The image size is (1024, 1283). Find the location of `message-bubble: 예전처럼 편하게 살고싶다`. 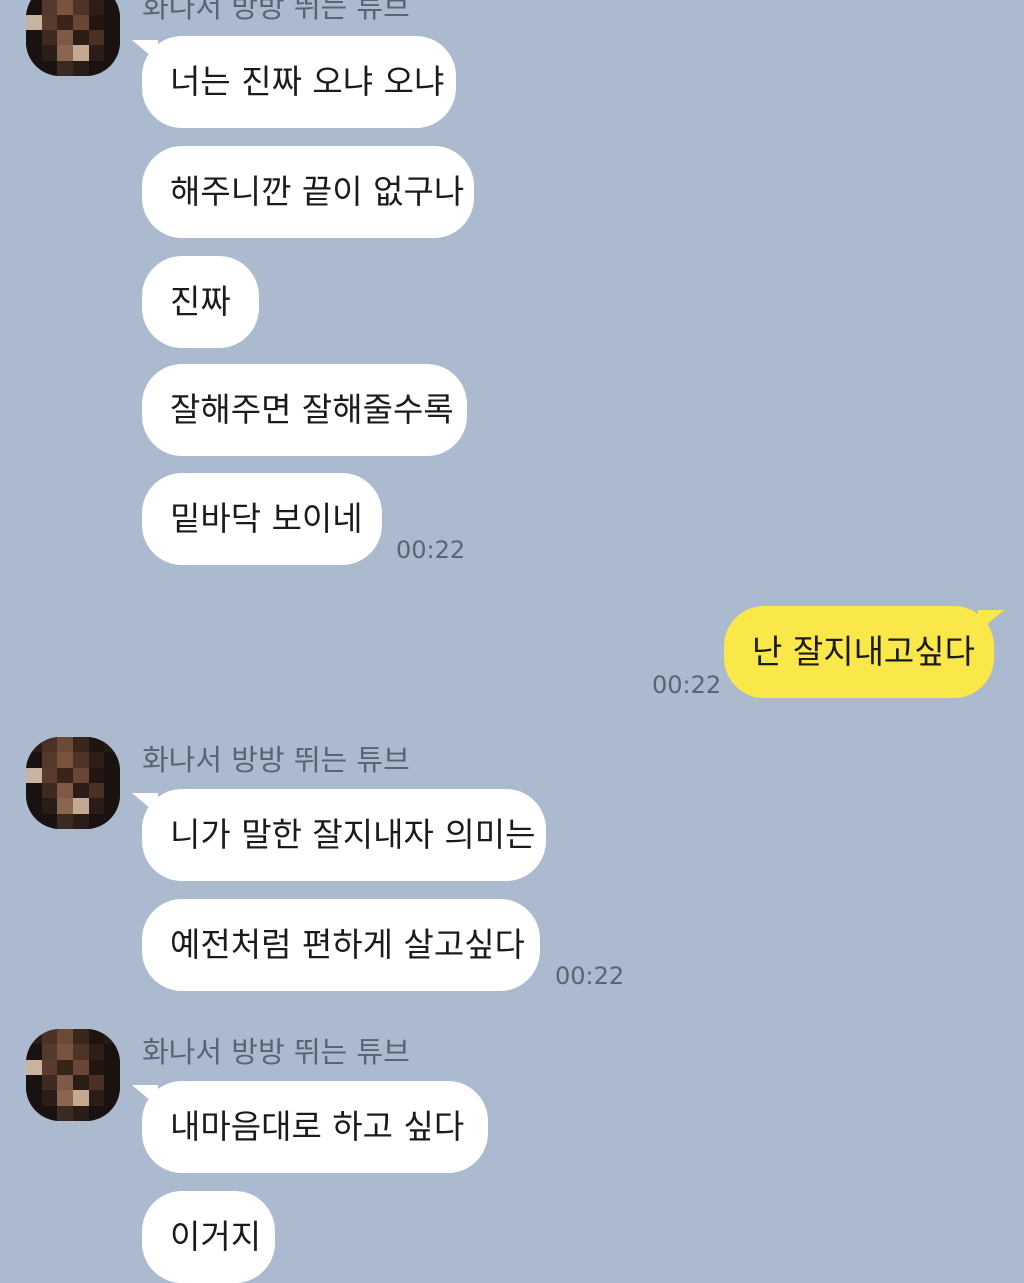

message-bubble: 예전처럼 편하게 살고싶다 is located at coordinates (341, 945).